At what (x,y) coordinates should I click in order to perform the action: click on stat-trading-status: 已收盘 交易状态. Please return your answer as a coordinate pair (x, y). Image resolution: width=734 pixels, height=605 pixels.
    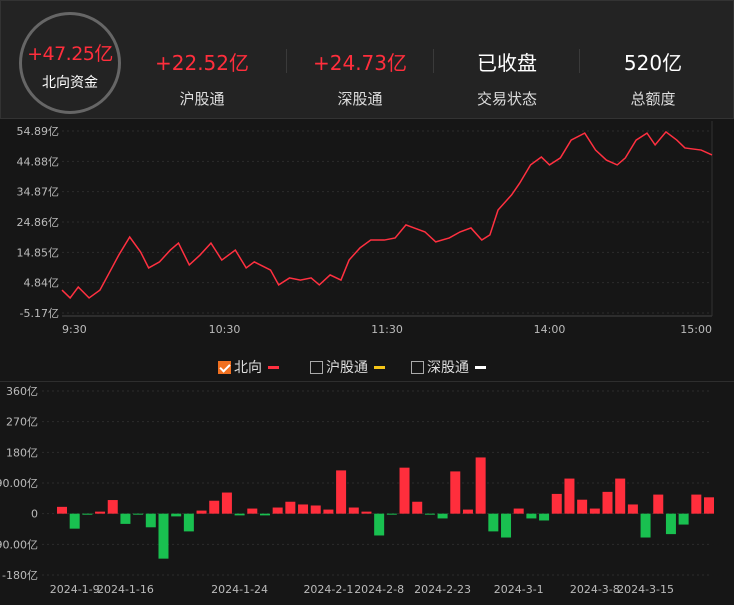
    Looking at the image, I should click on (507, 78).